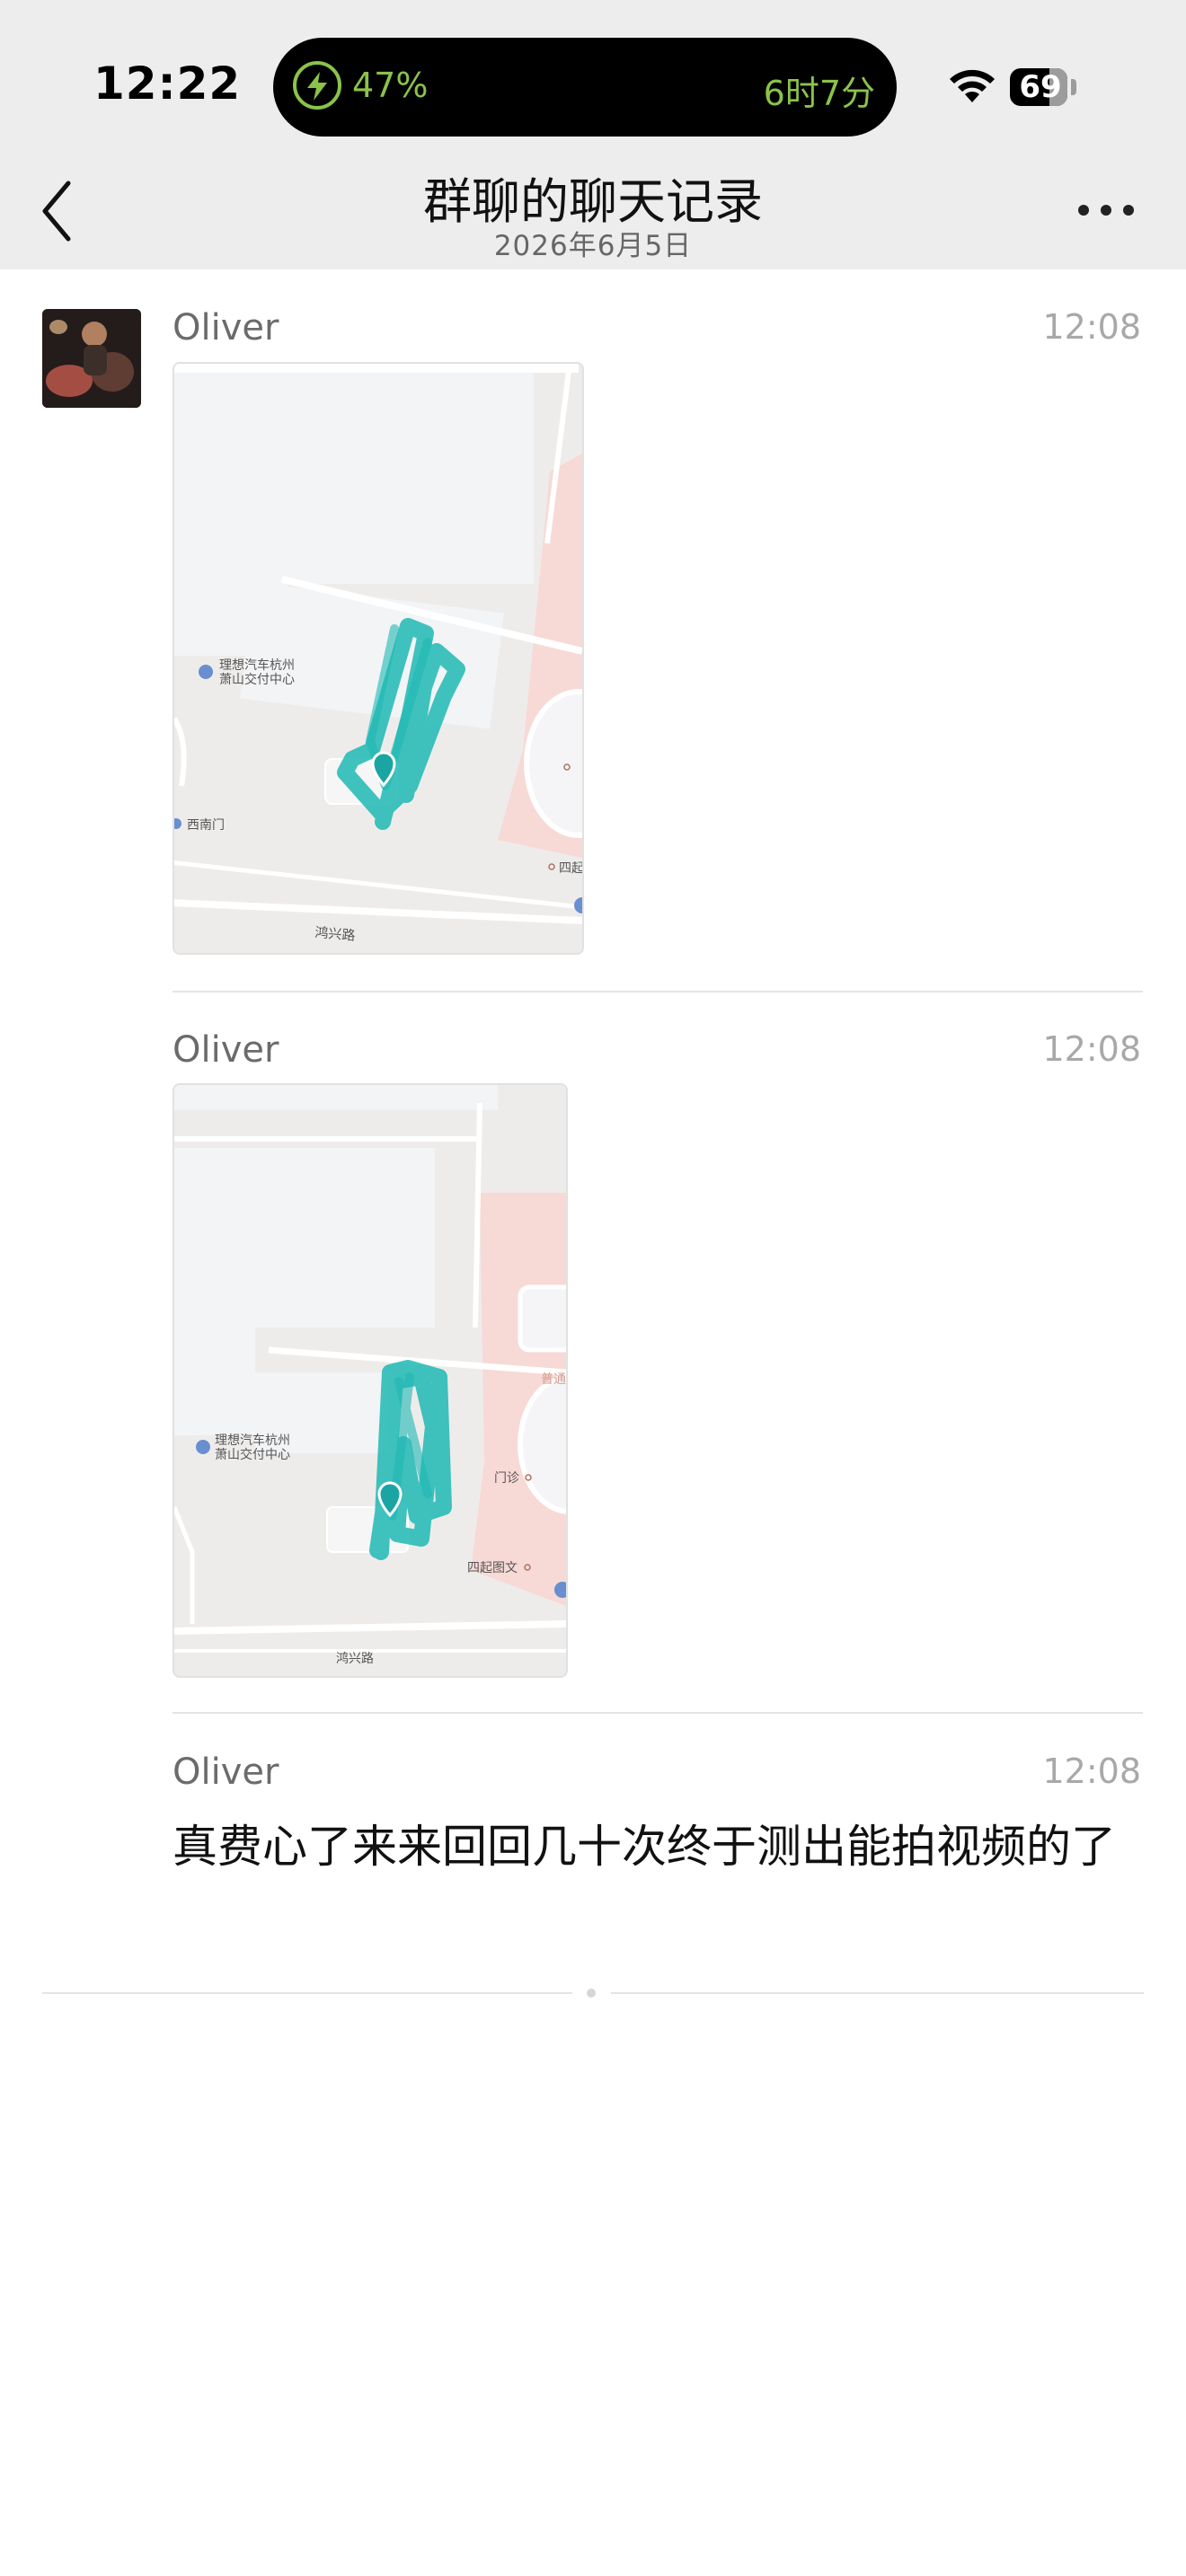  Describe the element at coordinates (91, 358) in the screenshot. I see `avatar` at that location.